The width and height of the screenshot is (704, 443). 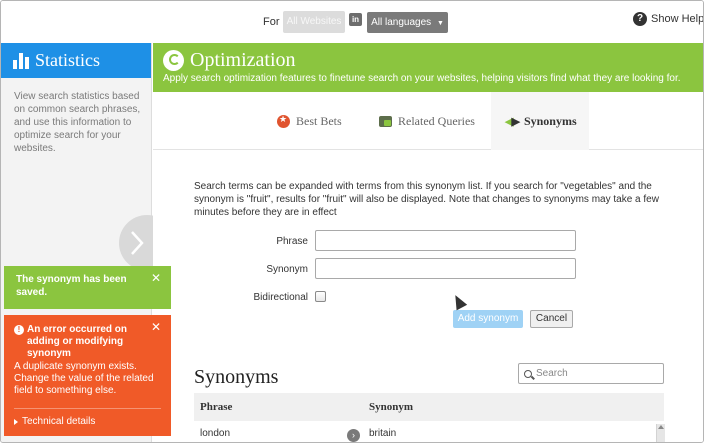 I want to click on synonym-label: Synonym, so click(x=287, y=269).